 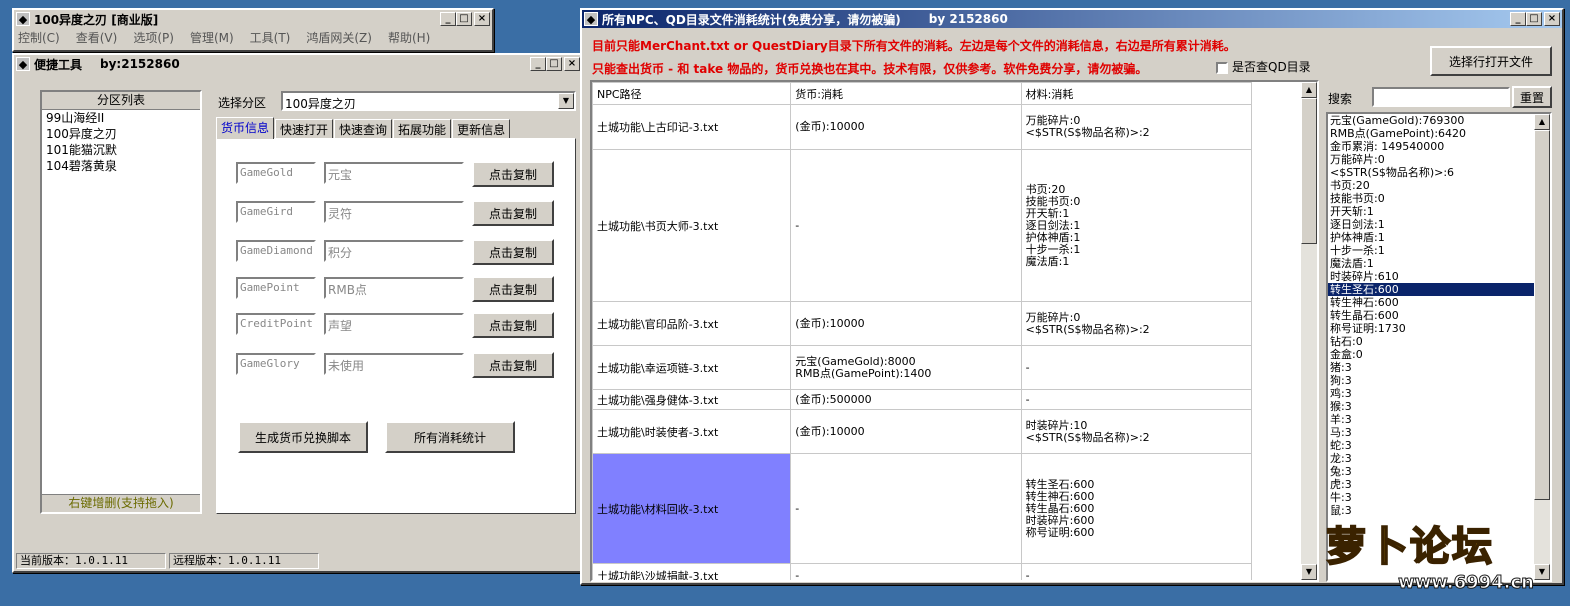 I want to click on menu-item: 选项(P), so click(x=153, y=37).